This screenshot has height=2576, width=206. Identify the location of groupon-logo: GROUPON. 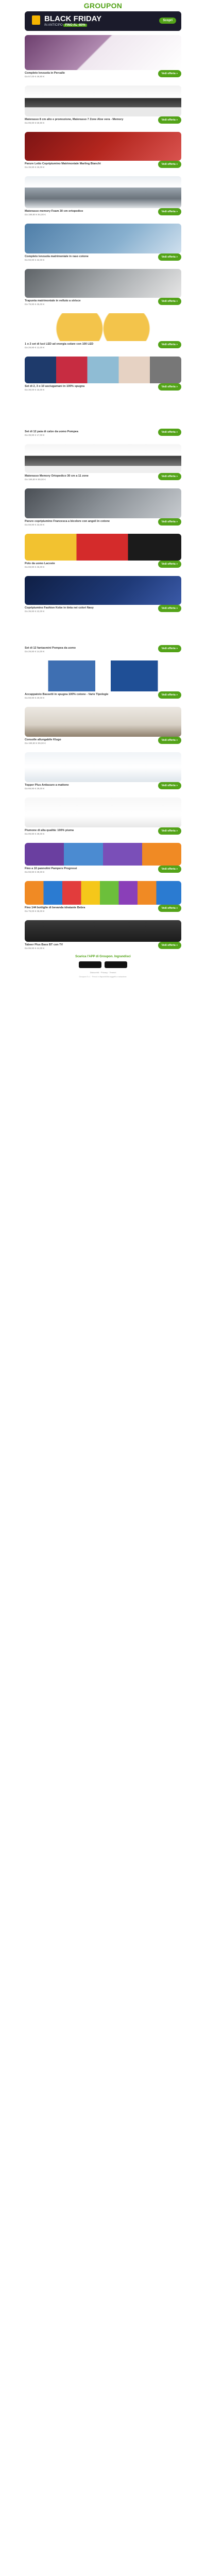
(103, 6).